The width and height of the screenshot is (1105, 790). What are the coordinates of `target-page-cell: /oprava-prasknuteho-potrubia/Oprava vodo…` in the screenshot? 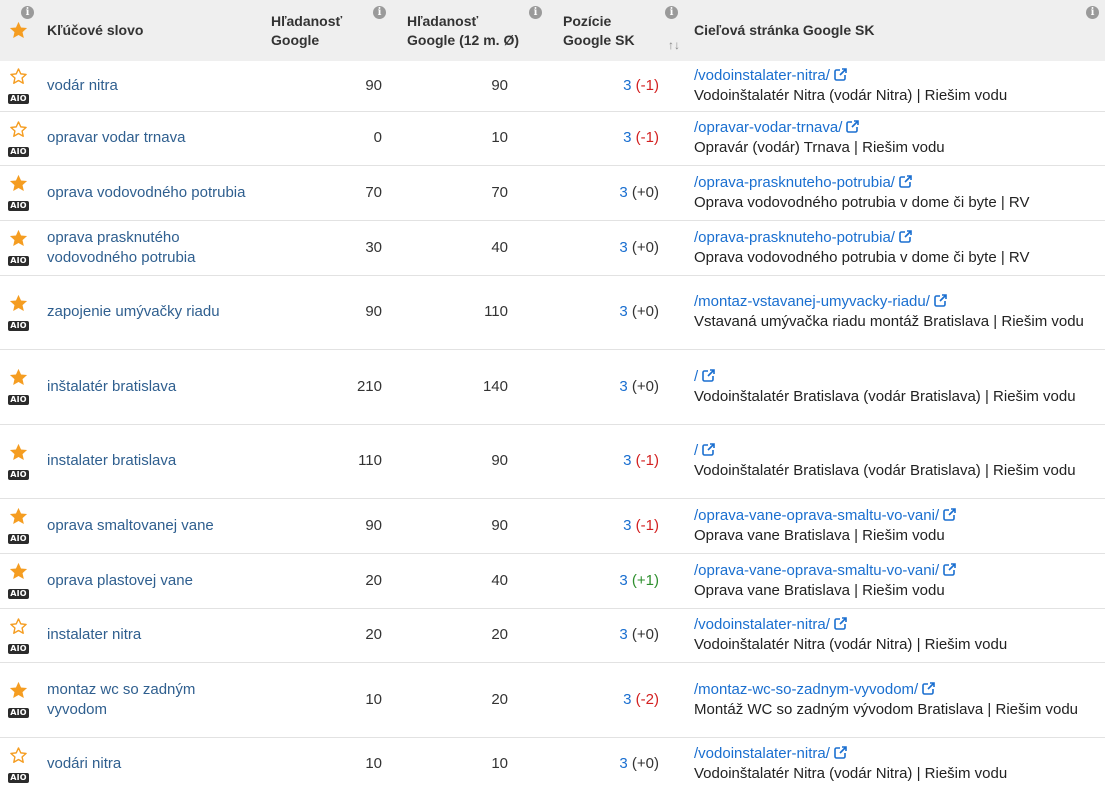 It's located at (894, 247).